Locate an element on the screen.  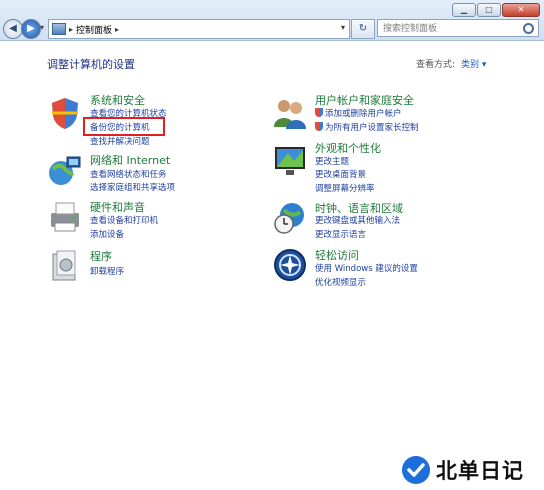
category-appearance: 外观和个性化 is located at coordinates (348, 148).